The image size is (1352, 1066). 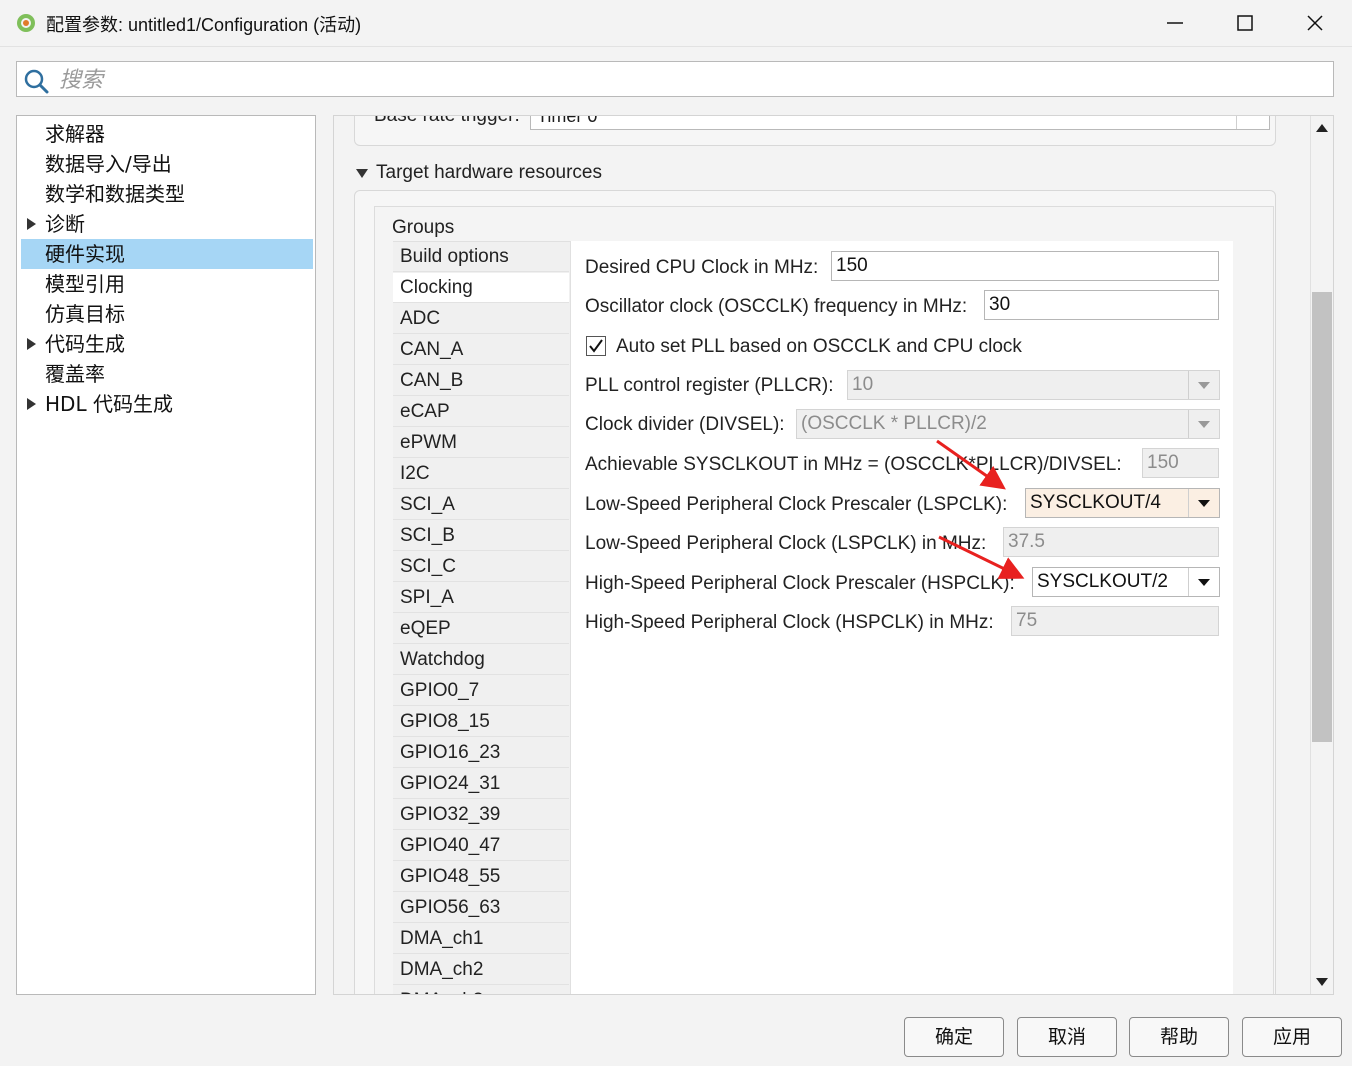 I want to click on close-icon, so click(x=1315, y=23).